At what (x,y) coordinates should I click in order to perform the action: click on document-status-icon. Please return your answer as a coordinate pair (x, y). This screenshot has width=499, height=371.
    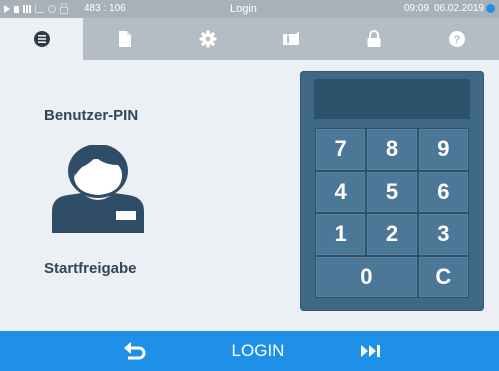
    Looking at the image, I should click on (16, 9).